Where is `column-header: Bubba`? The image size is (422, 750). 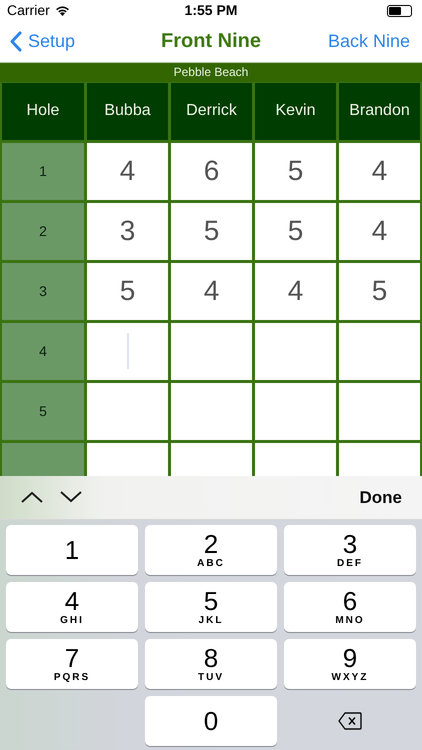
column-header: Bubba is located at coordinates (127, 111).